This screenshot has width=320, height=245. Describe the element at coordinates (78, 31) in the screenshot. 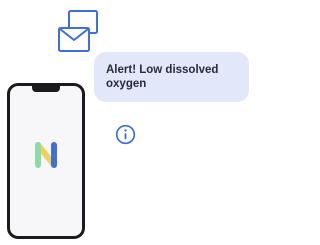

I see `mail-icon` at that location.